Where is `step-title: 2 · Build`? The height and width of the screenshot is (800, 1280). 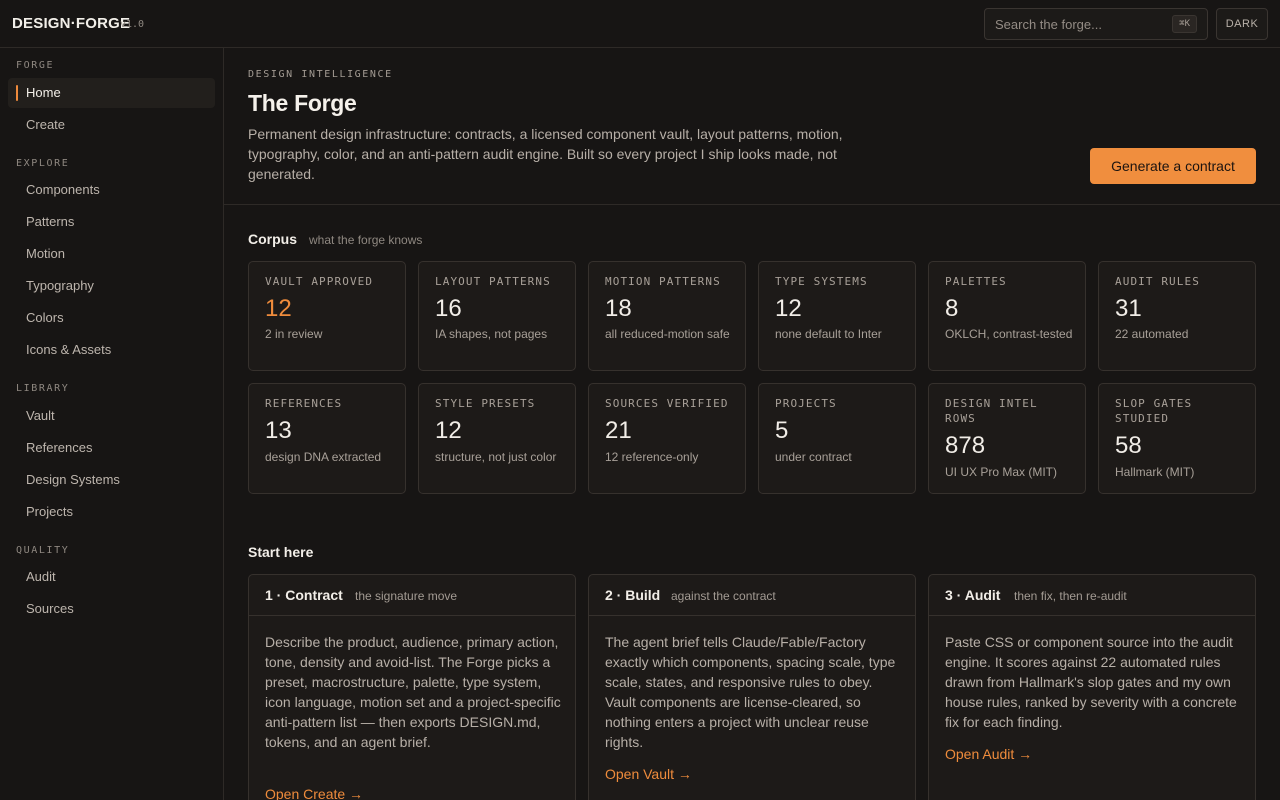
step-title: 2 · Build is located at coordinates (633, 595).